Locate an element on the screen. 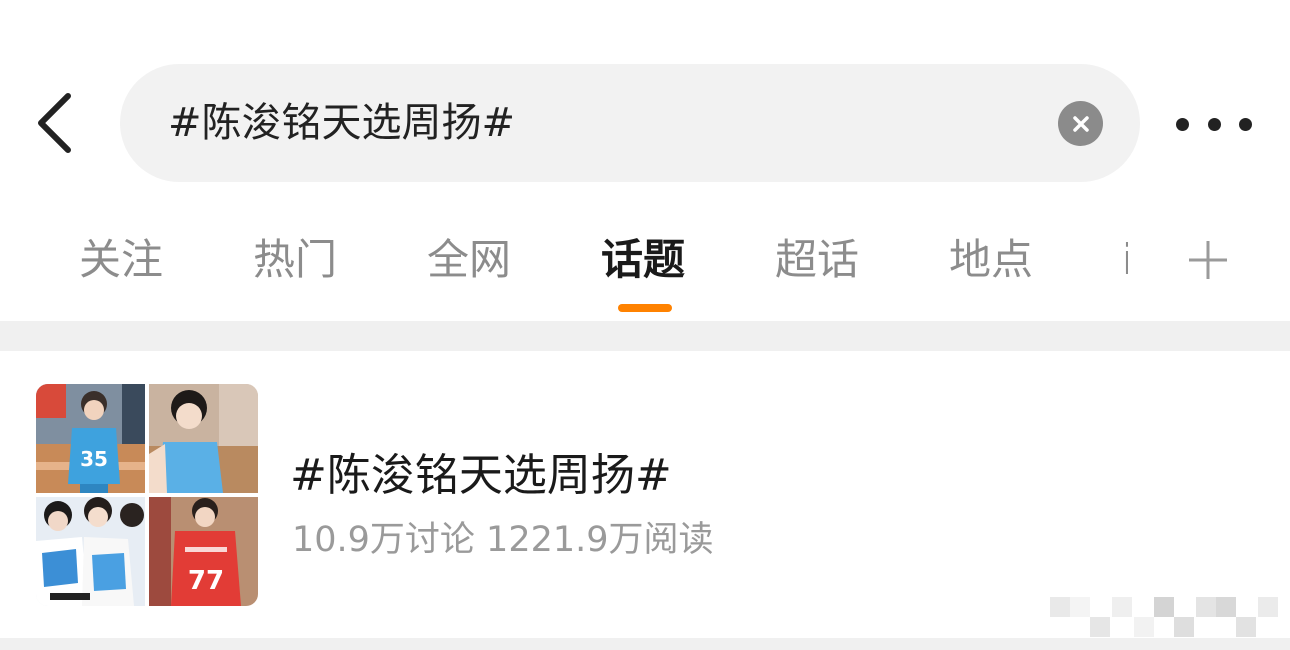 This screenshot has height=650, width=1290. tab-partial-label: i is located at coordinates (1125, 260).